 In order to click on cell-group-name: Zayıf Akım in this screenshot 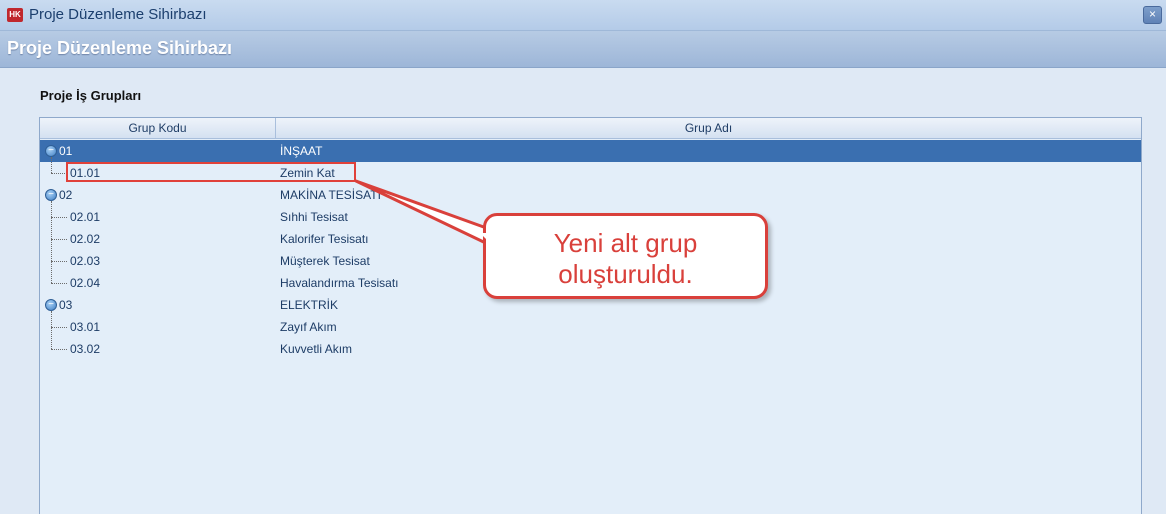, I will do `click(308, 327)`.